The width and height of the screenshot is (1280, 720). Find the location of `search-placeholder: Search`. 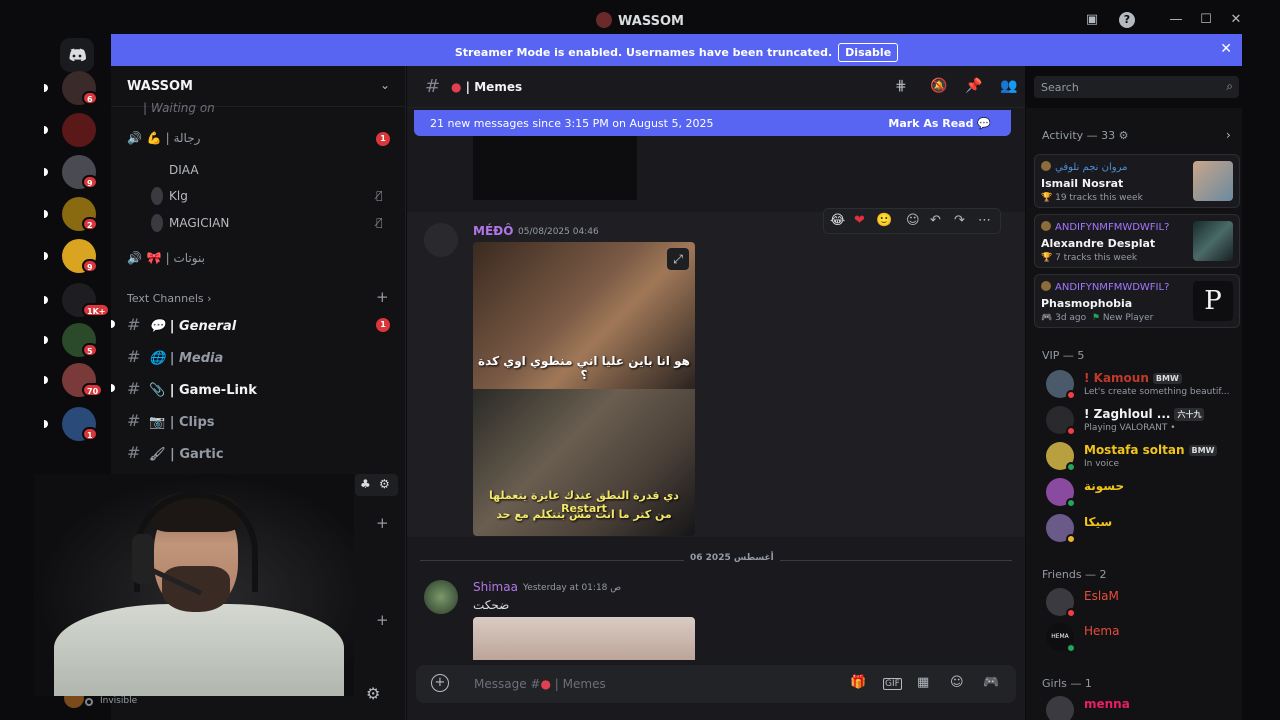

search-placeholder: Search is located at coordinates (1060, 87).